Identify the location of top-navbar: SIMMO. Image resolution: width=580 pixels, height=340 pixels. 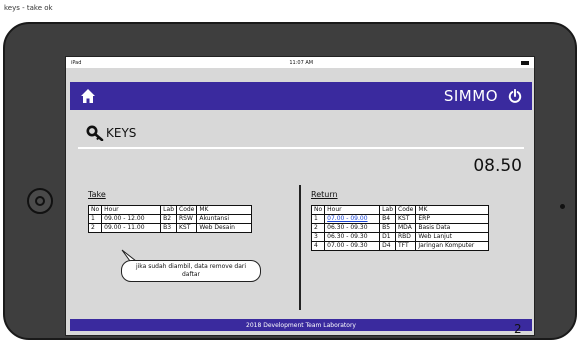
(301, 96).